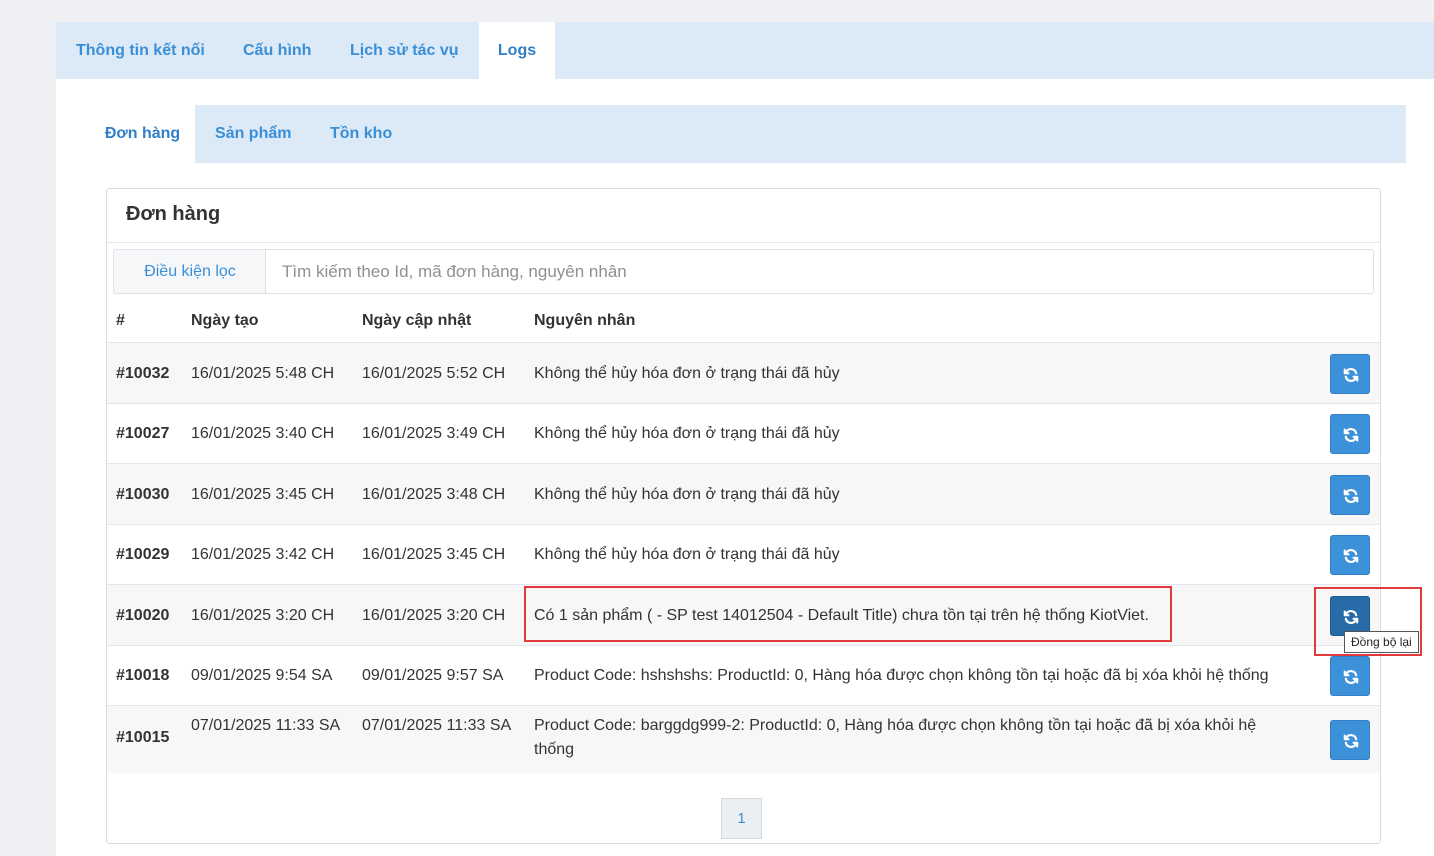  I want to click on cell-updated: 16/01/2025 5:52 CH, so click(434, 373).